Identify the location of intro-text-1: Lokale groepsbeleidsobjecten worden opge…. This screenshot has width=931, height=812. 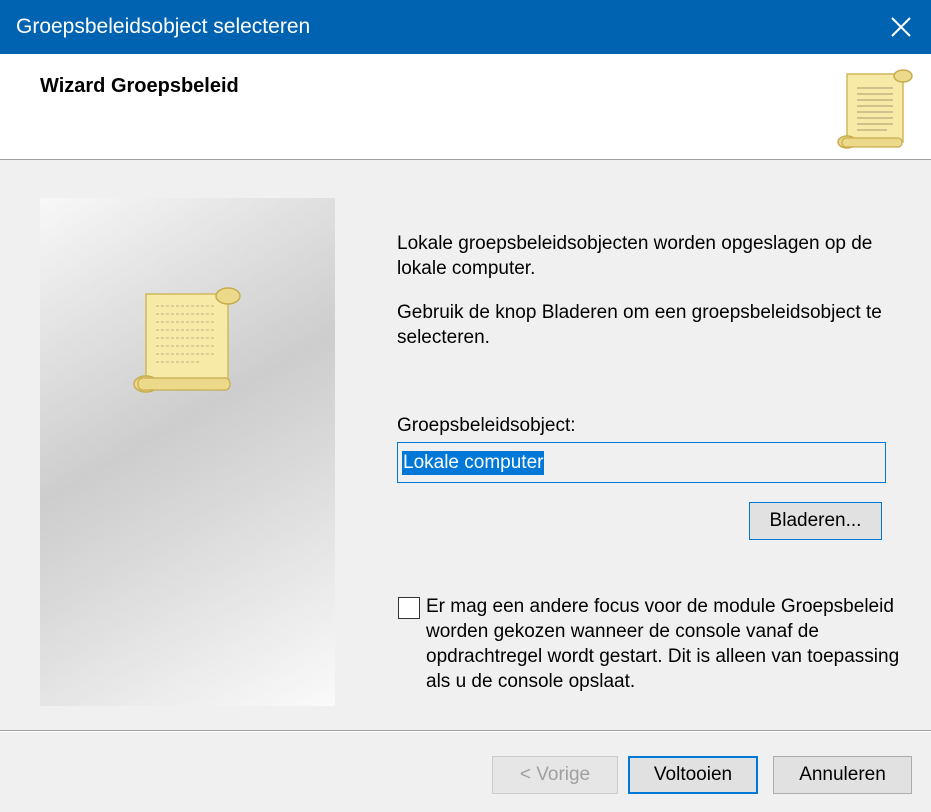
(635, 256).